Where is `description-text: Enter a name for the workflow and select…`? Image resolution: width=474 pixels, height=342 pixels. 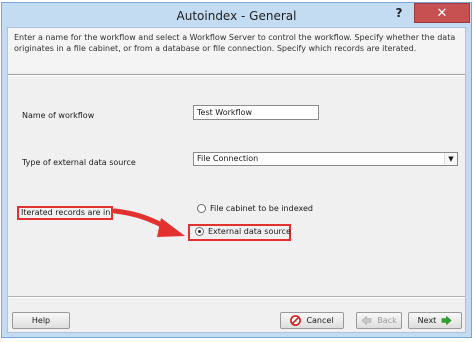 description-text: Enter a name for the workflow and select… is located at coordinates (236, 50).